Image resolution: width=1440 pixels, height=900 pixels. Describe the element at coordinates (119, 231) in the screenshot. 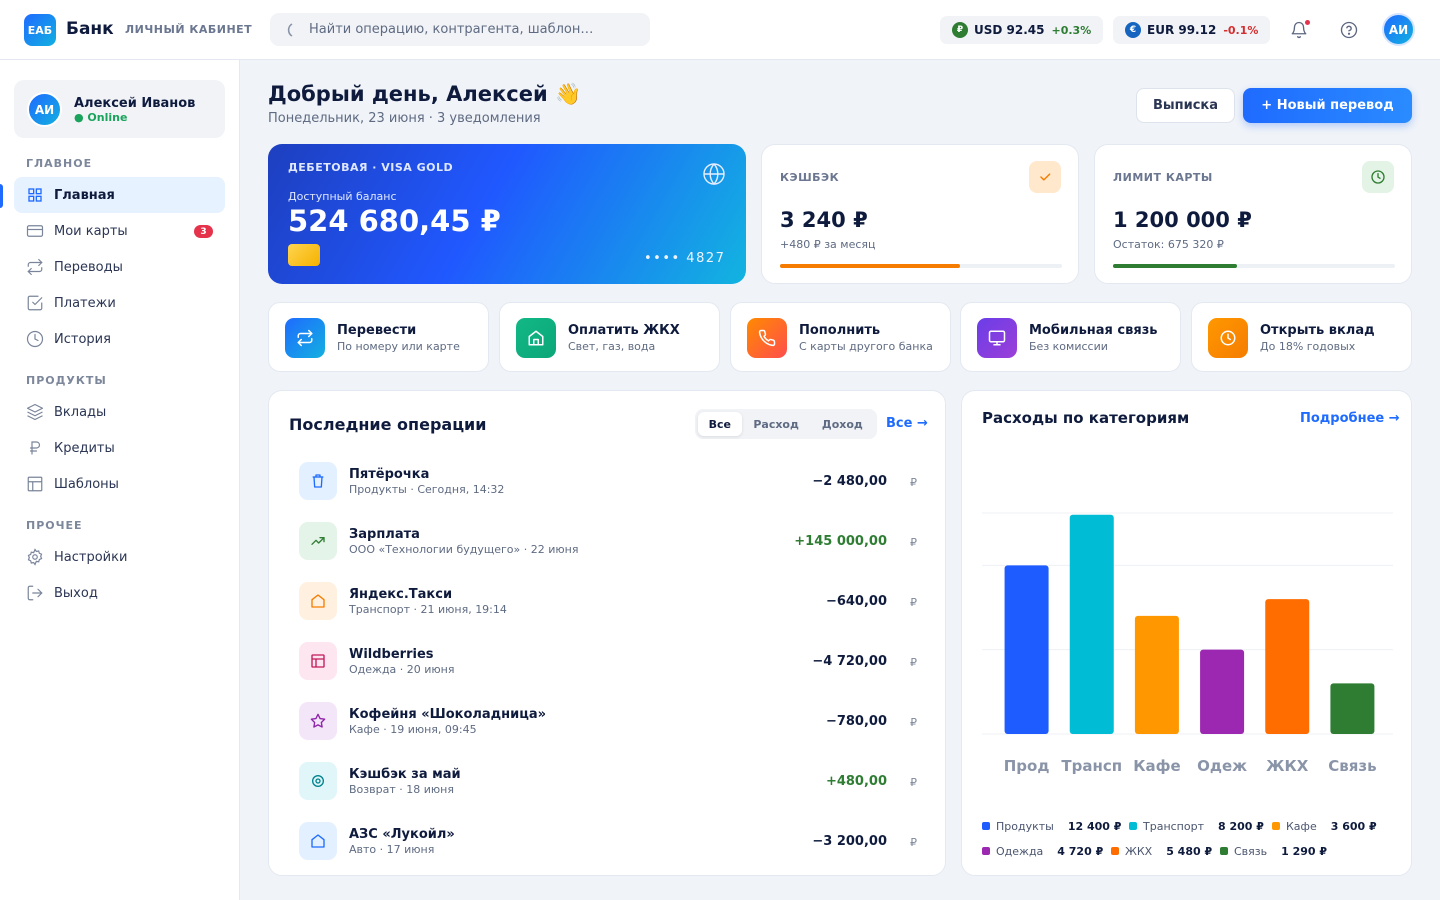

I see `sidebar-item-cards: Мои карты 3` at that location.